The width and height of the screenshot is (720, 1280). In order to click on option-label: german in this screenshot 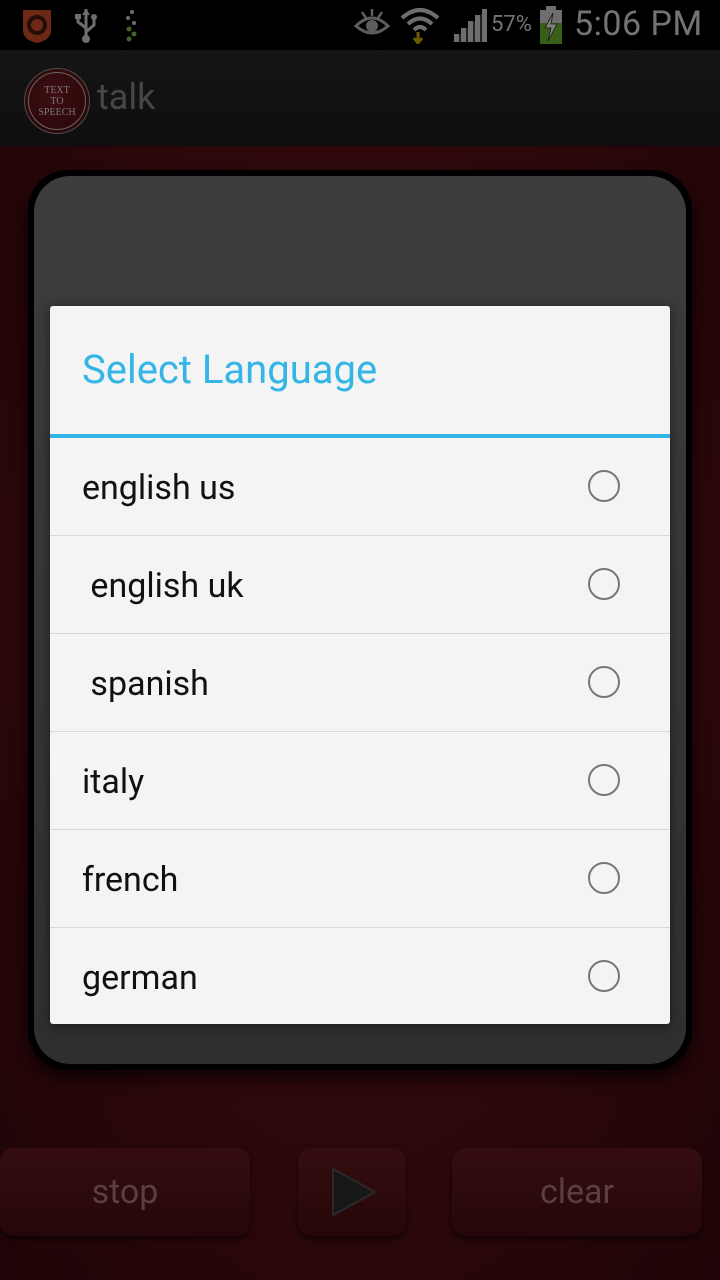, I will do `click(140, 978)`.